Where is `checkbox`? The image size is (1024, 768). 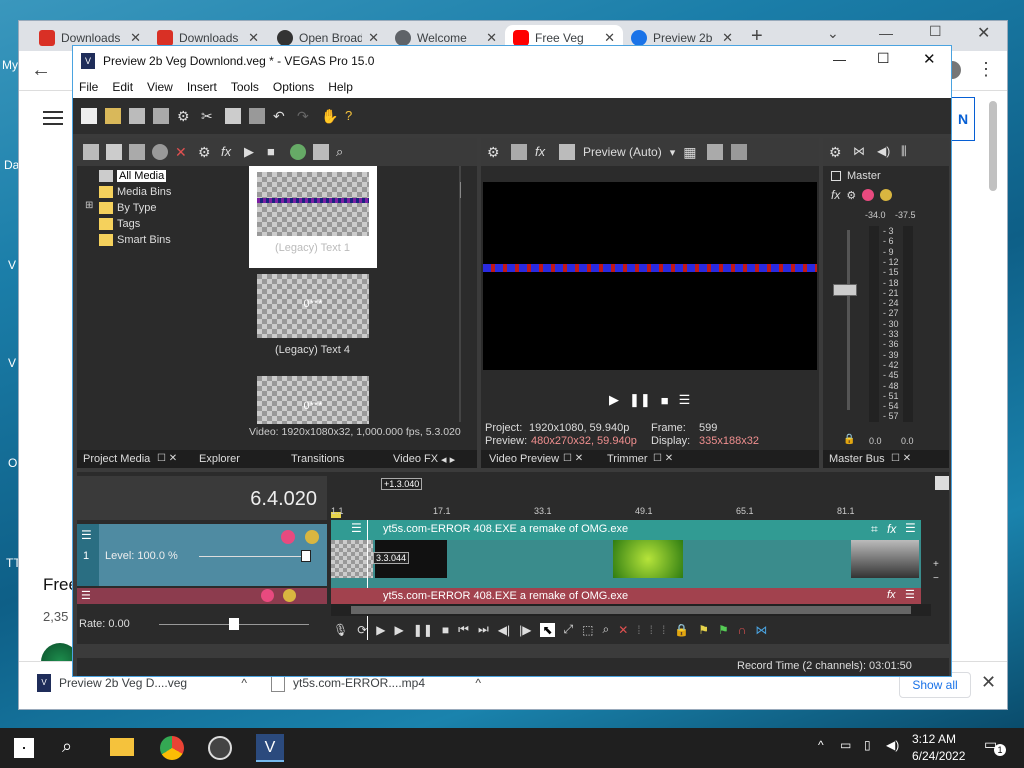
checkbox is located at coordinates (836, 176).